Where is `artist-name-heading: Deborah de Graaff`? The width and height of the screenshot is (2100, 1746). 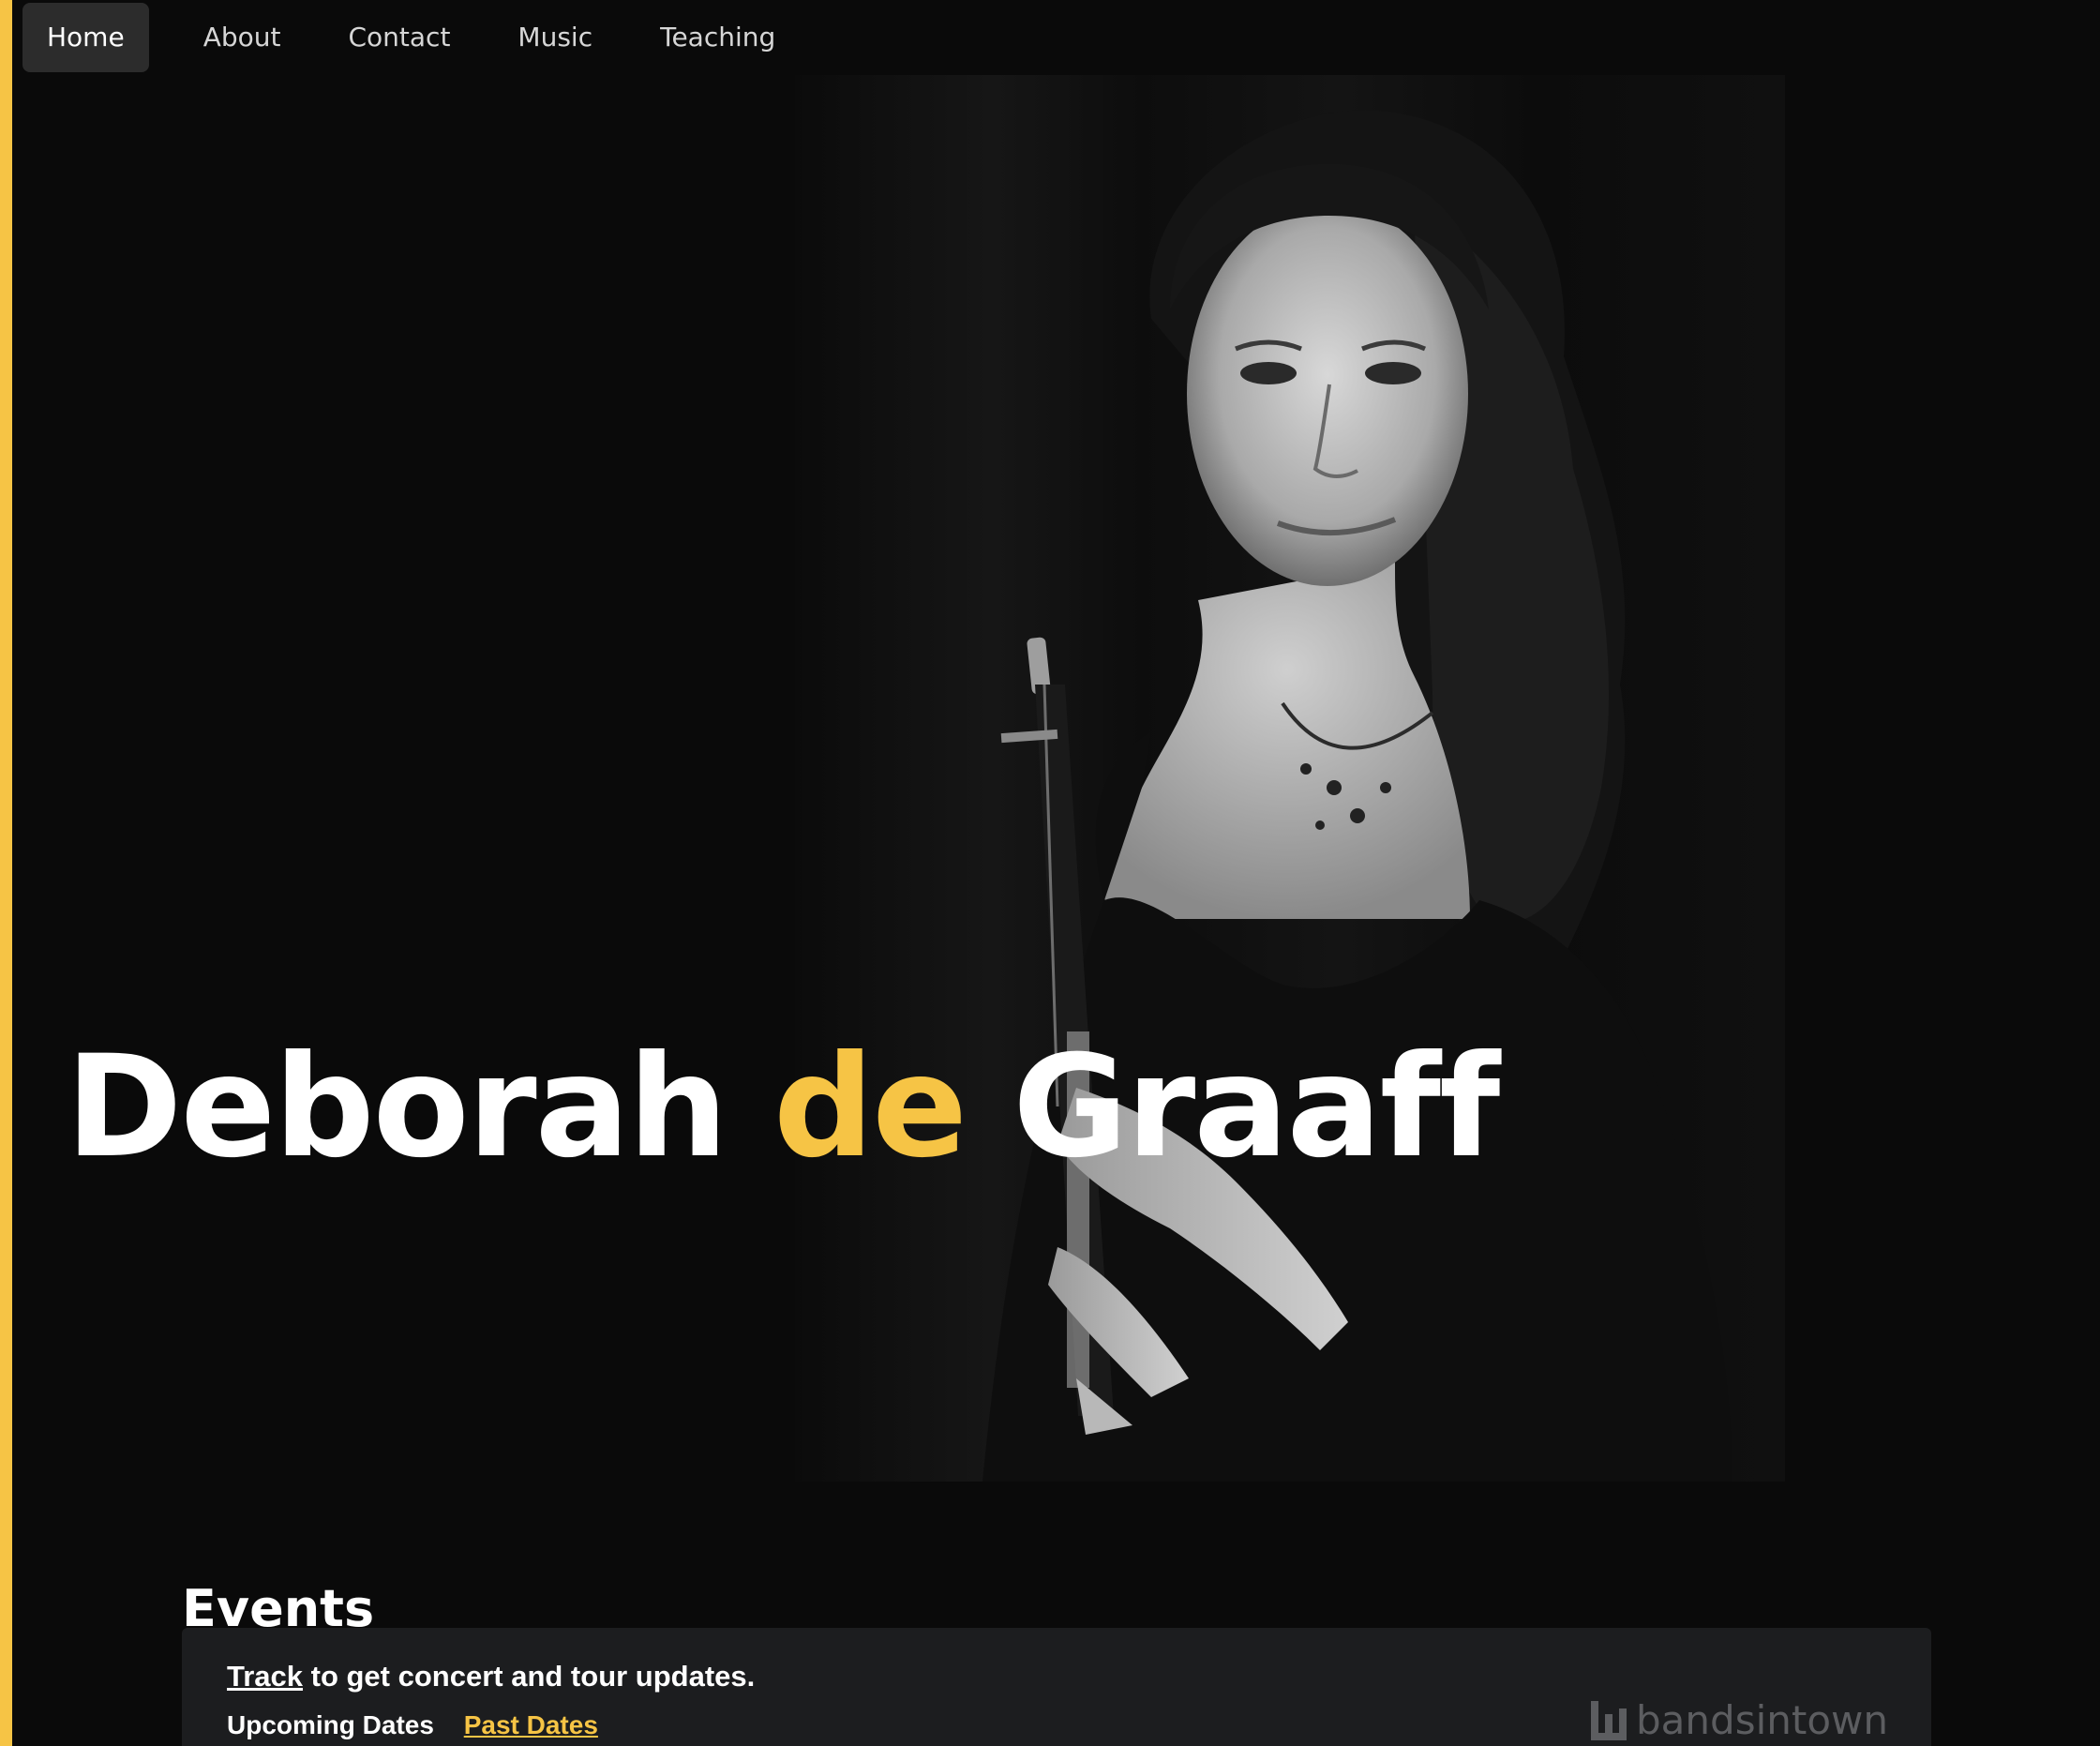
artist-name-heading: Deborah de Graaff is located at coordinates (783, 1107).